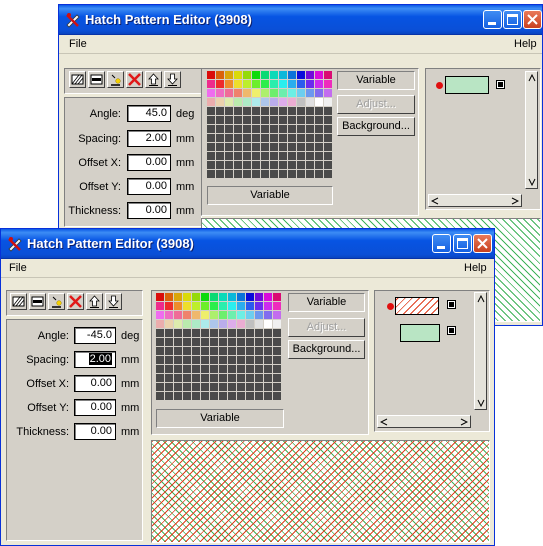  What do you see at coordinates (78, 44) in the screenshot?
I see `menu-file: File` at bounding box center [78, 44].